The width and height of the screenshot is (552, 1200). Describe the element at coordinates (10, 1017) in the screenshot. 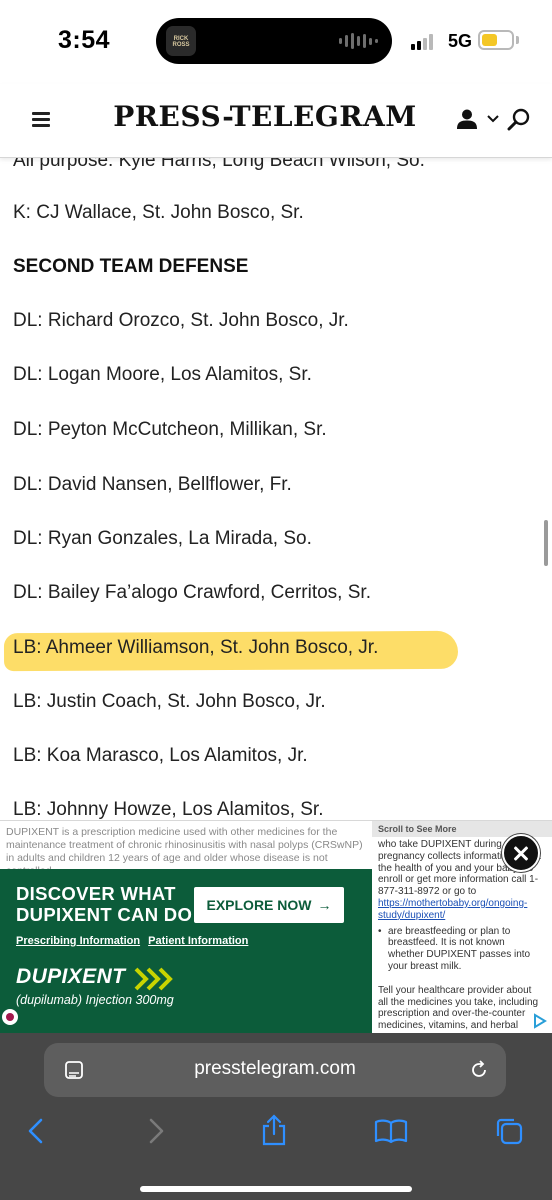

I see `sponsor-logo-icon` at that location.